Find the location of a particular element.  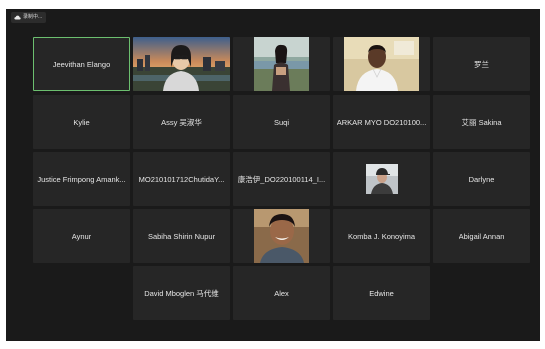

participant-tile: Sabiha Shirin Nupur is located at coordinates (181, 236).